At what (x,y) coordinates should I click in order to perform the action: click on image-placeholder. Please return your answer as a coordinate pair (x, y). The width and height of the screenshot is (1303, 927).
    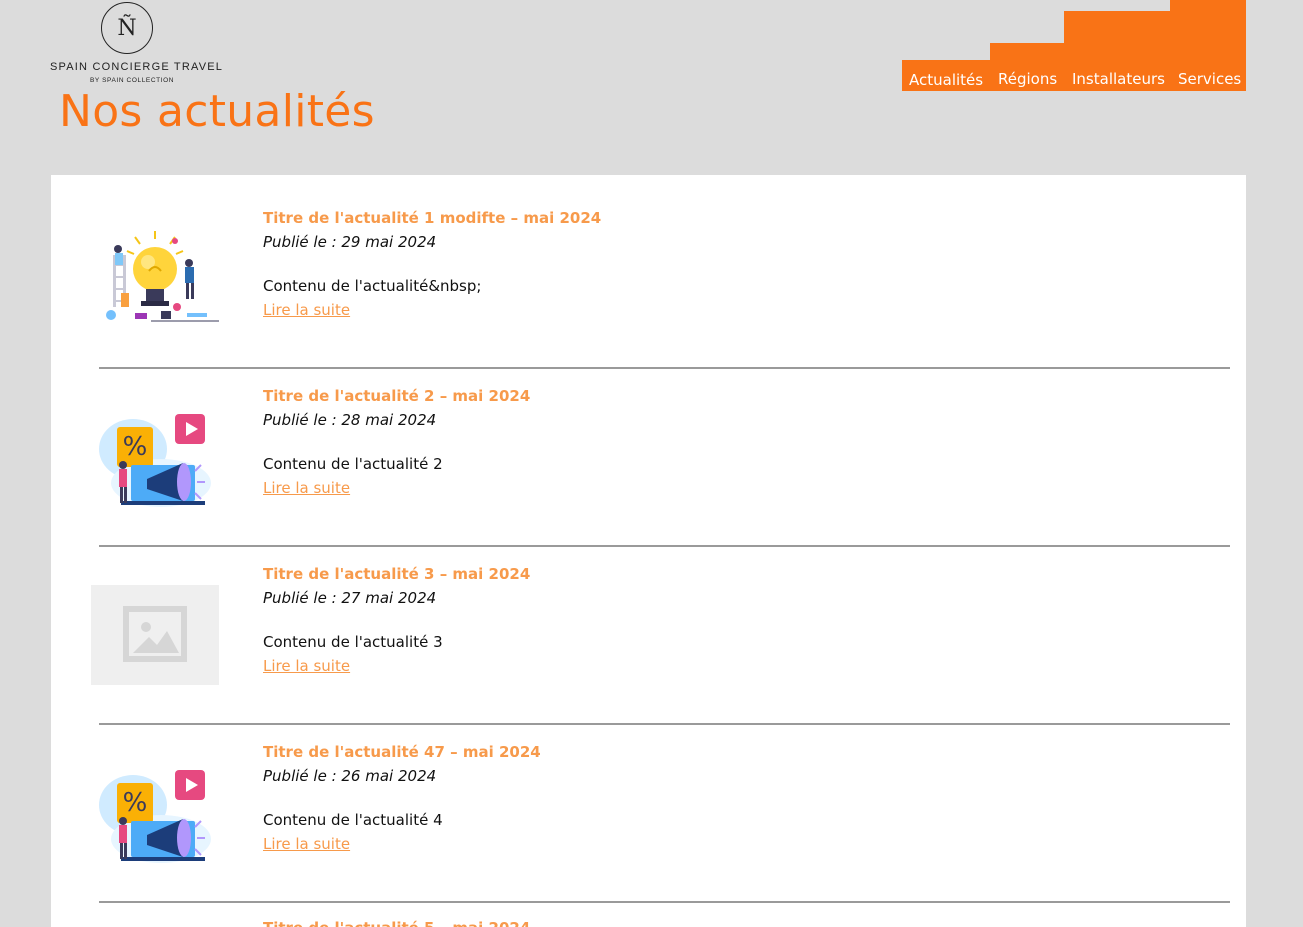
    Looking at the image, I should click on (155, 635).